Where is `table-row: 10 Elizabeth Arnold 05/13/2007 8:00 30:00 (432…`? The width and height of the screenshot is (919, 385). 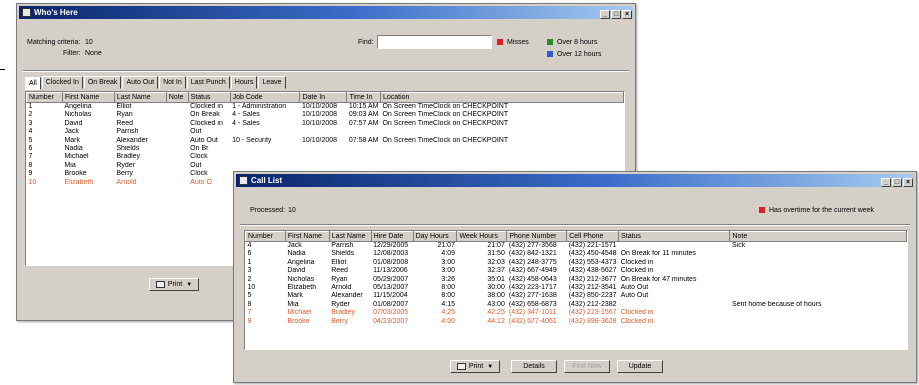 table-row: 10 Elizabeth Arnold 05/13/2007 8:00 30:00 (432… is located at coordinates (576, 288).